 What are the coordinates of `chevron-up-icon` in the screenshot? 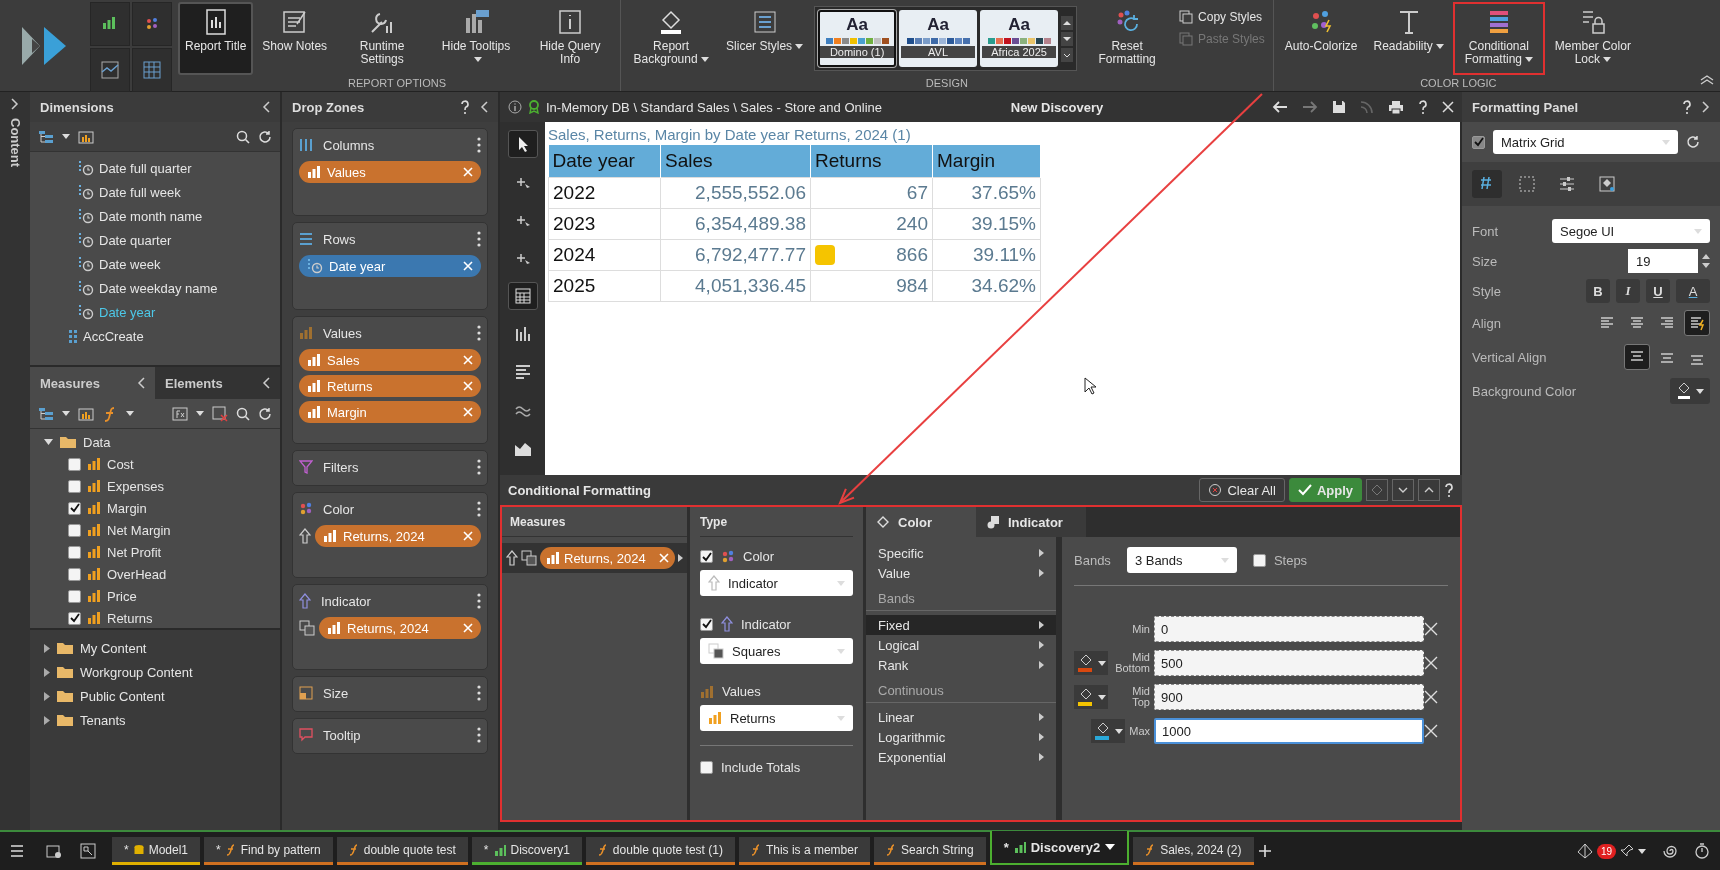 It's located at (1429, 490).